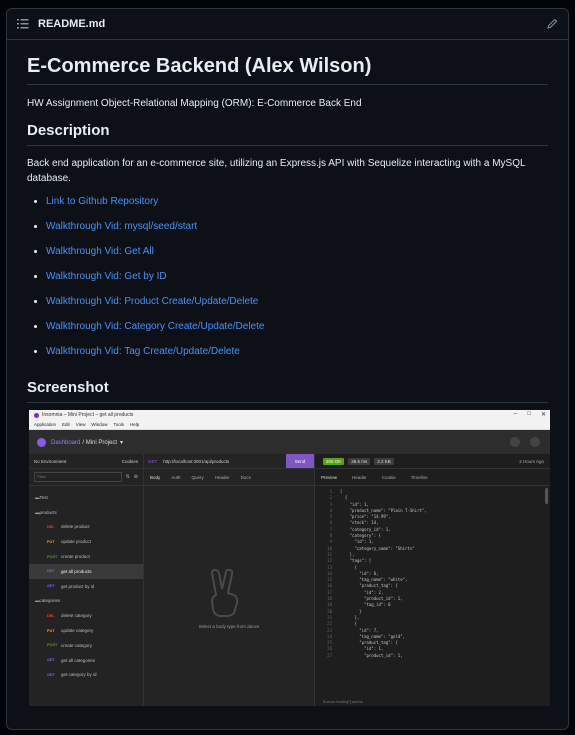  What do you see at coordinates (80, 424) in the screenshot?
I see `menu-item: View` at bounding box center [80, 424].